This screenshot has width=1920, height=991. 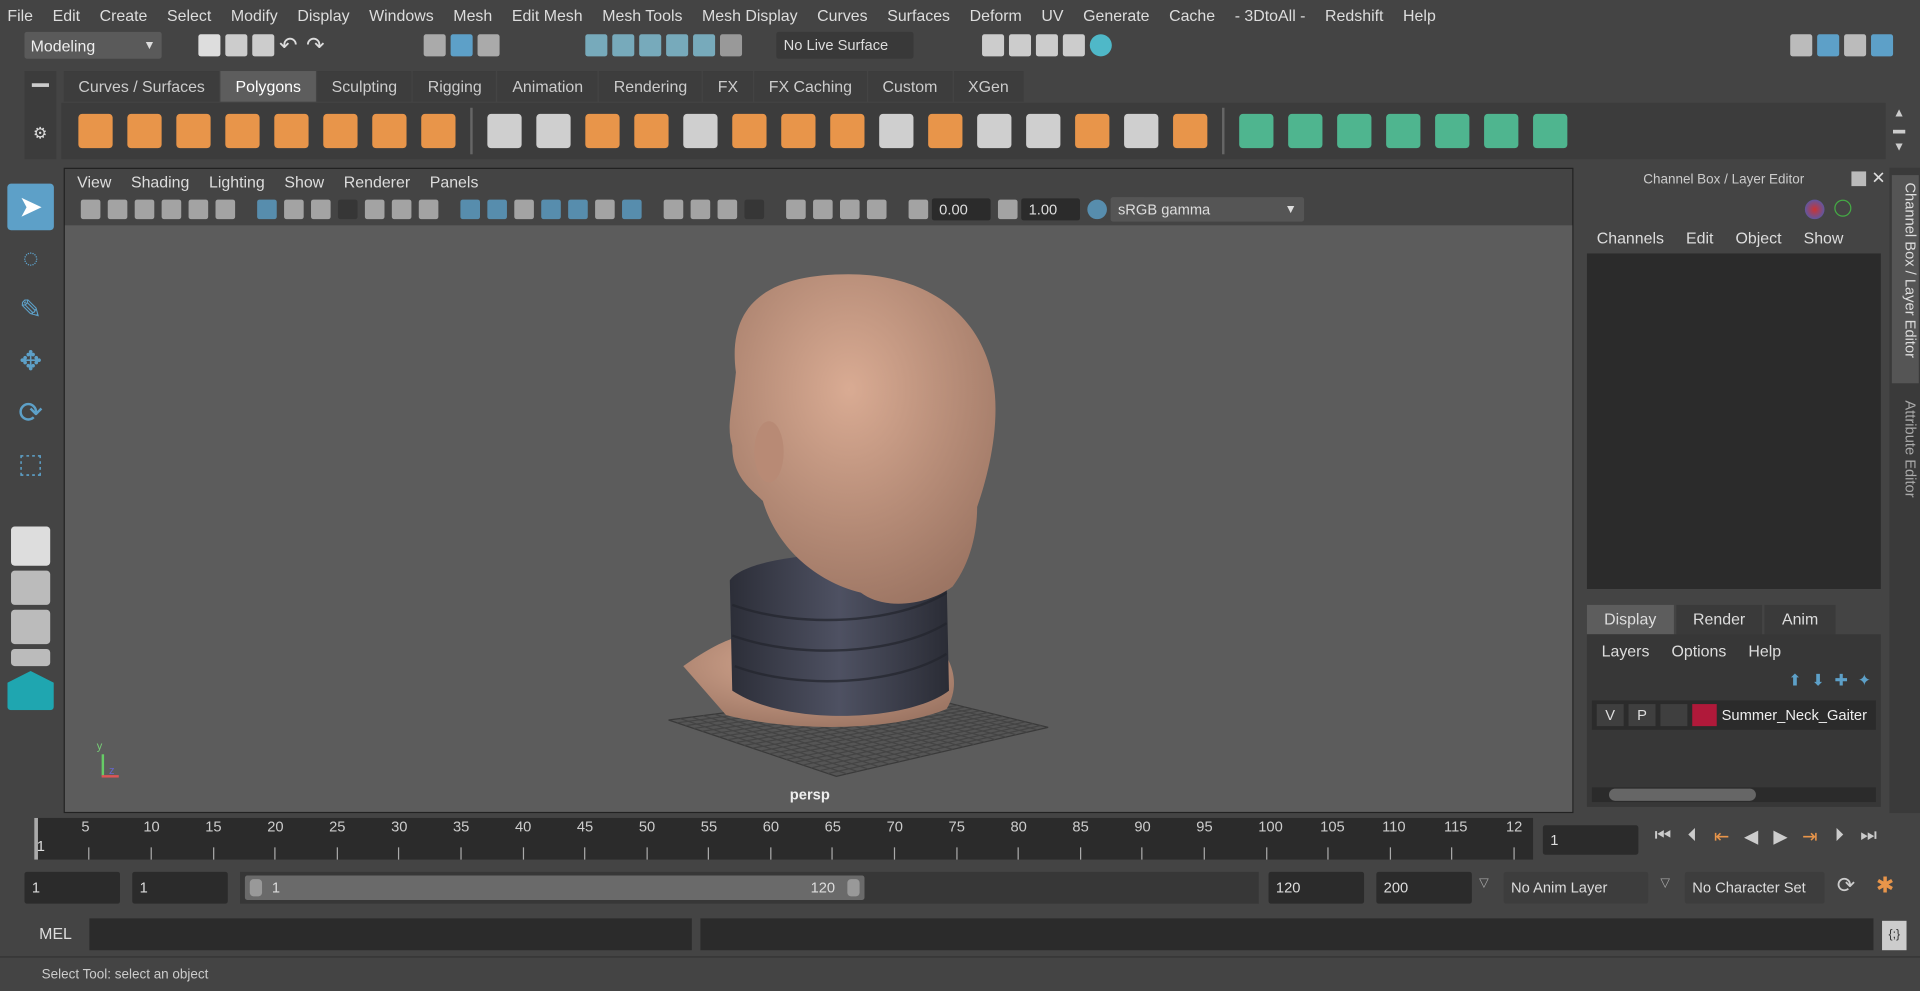 I want to click on layer-visibility-toggle: V, so click(x=1610, y=715).